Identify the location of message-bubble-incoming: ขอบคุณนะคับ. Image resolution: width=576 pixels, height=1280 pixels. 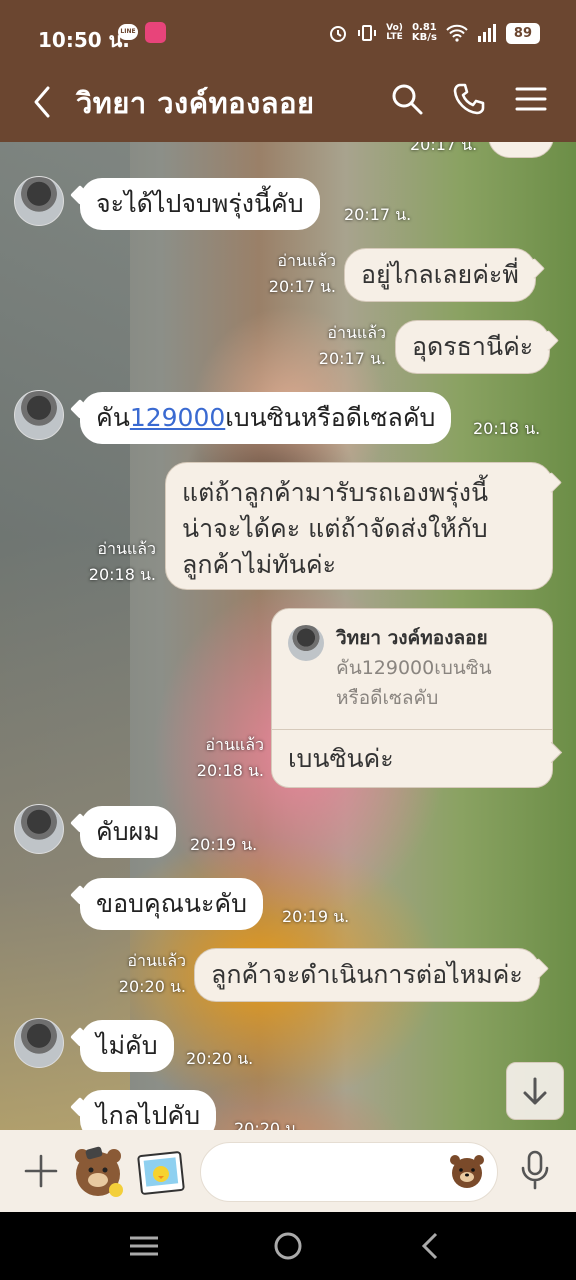
(172, 904).